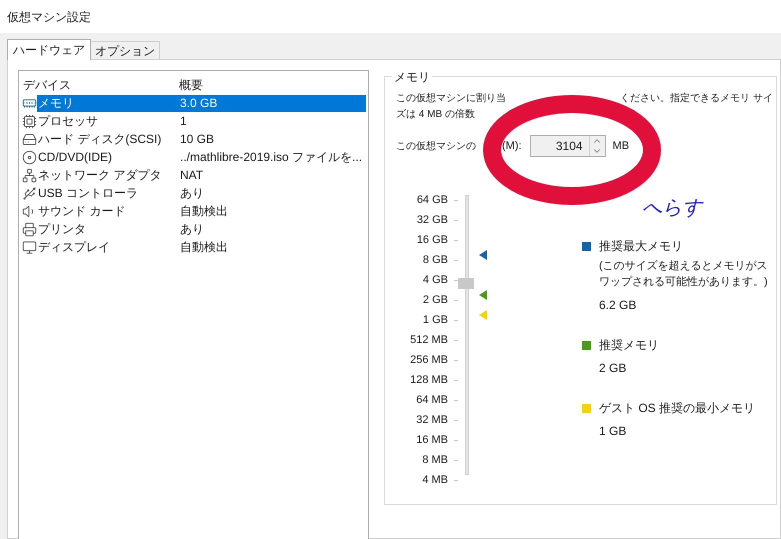  What do you see at coordinates (696, 99) in the screenshot?
I see `description-text: ください。指定できるメモリ サイ` at bounding box center [696, 99].